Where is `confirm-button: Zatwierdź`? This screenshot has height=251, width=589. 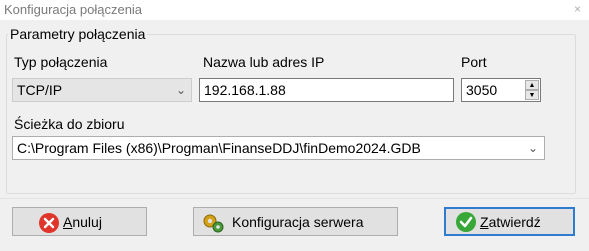 confirm-button: Zatwierdź is located at coordinates (509, 221).